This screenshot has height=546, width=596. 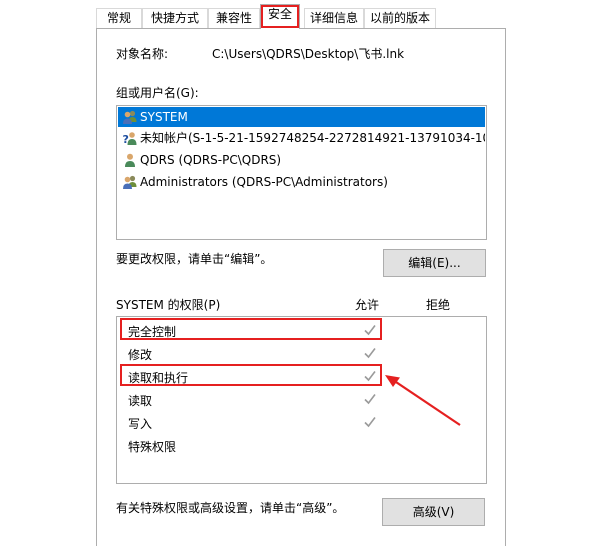 I want to click on user-icon, so click(x=130, y=160).